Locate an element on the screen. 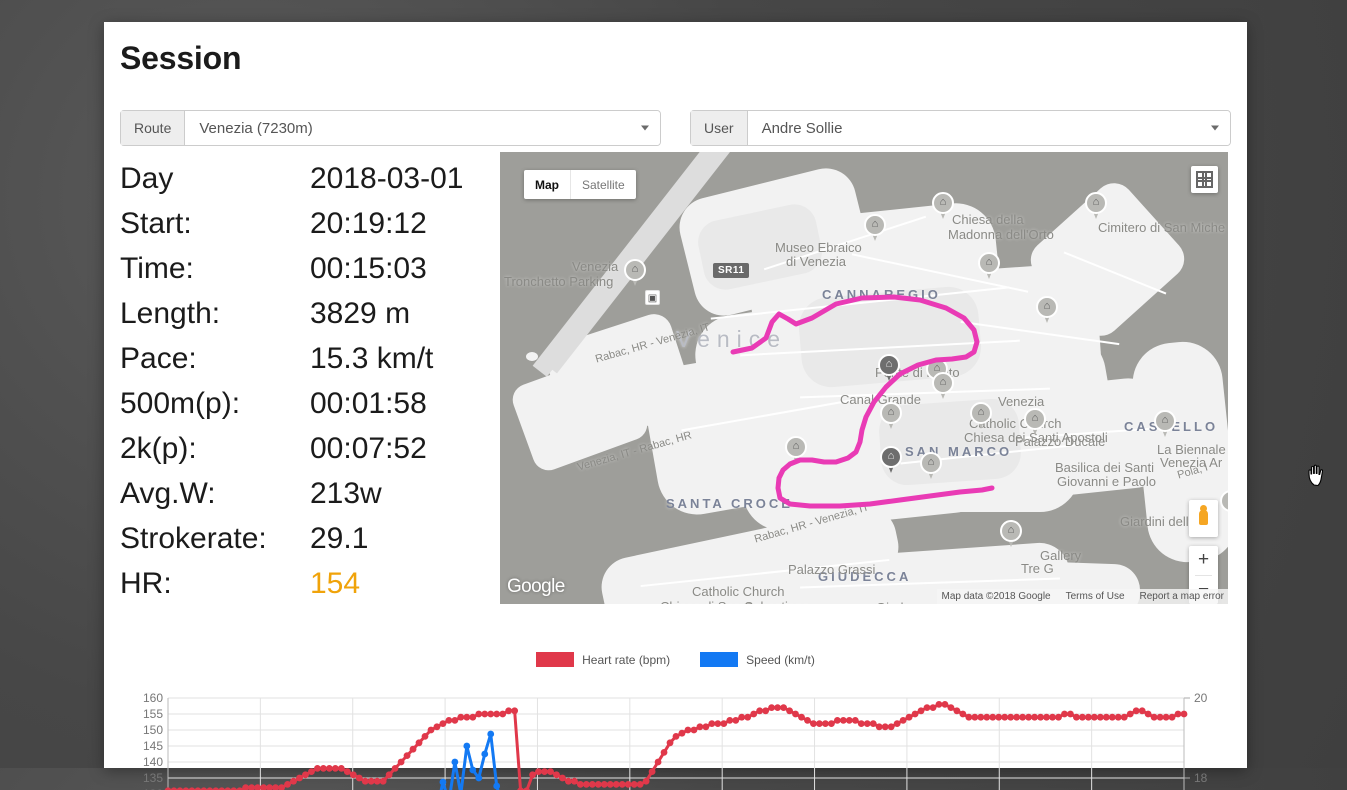 Image resolution: width=1347 pixels, height=790 pixels. stat-row: Start: 20:19:12 is located at coordinates (310, 229).